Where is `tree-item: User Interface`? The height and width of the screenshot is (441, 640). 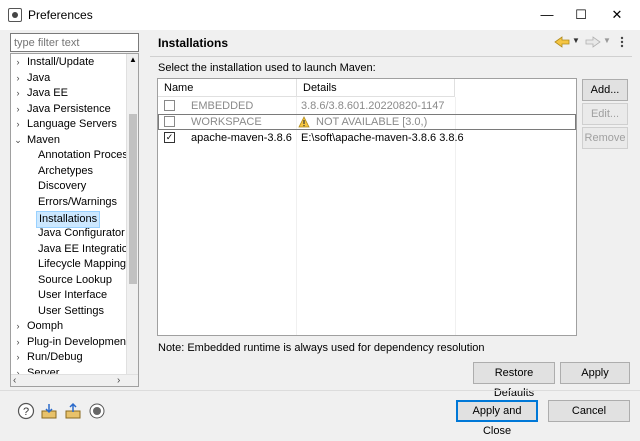
tree-item: User Interface is located at coordinates (72, 295).